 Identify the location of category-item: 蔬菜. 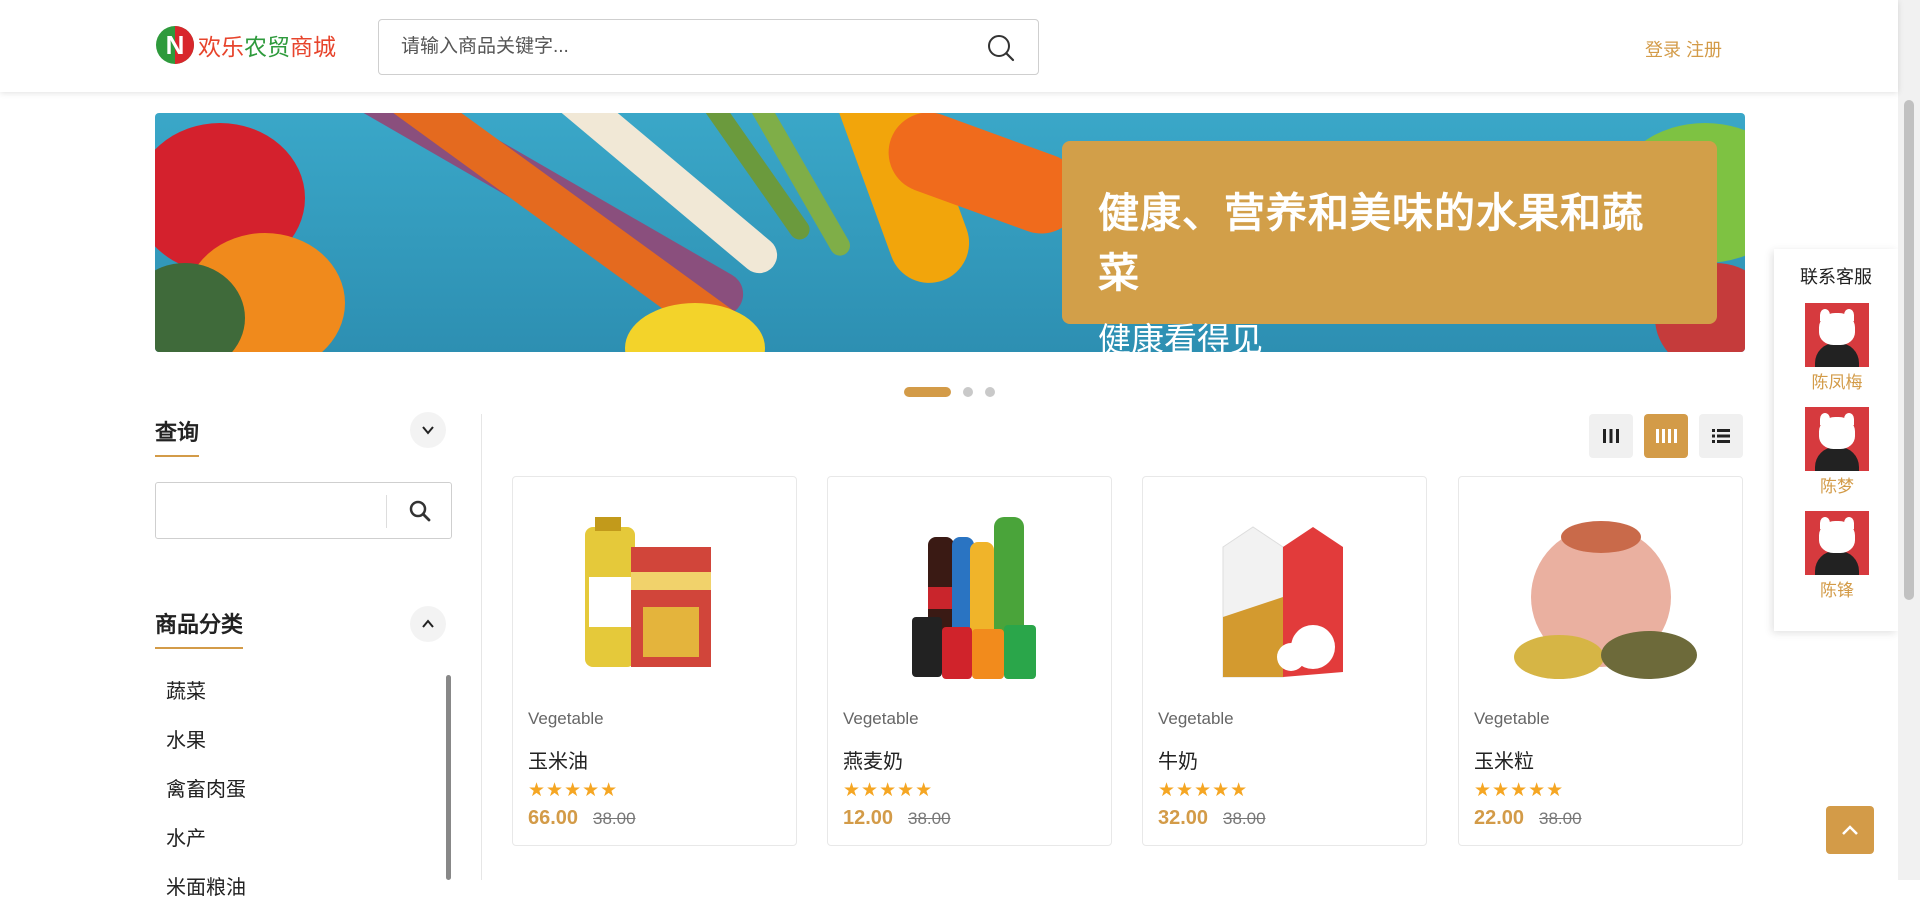
(206, 696).